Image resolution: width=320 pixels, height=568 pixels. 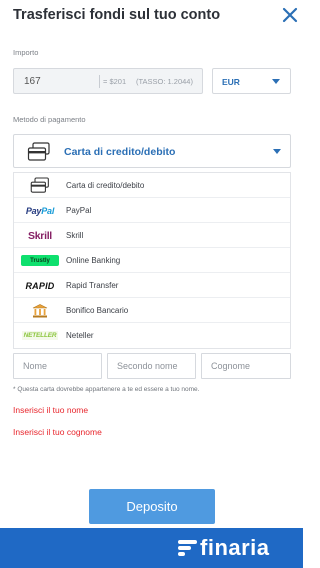 What do you see at coordinates (151, 366) in the screenshot?
I see `middle-name-input` at bounding box center [151, 366].